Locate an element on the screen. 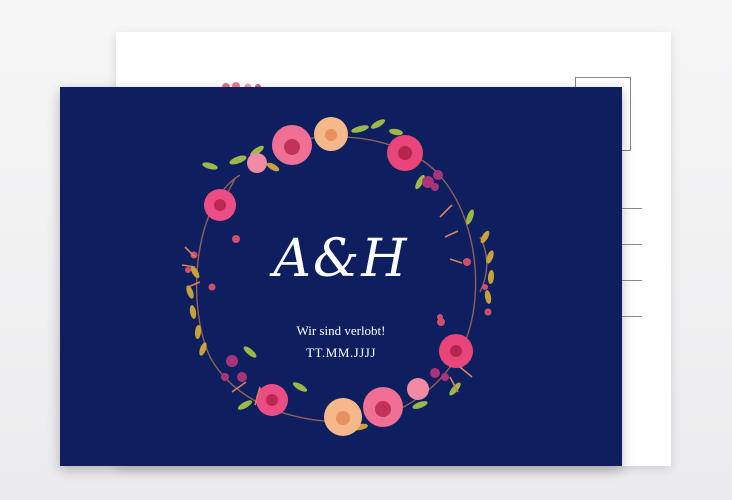  monogram: A&H is located at coordinates (341, 259).